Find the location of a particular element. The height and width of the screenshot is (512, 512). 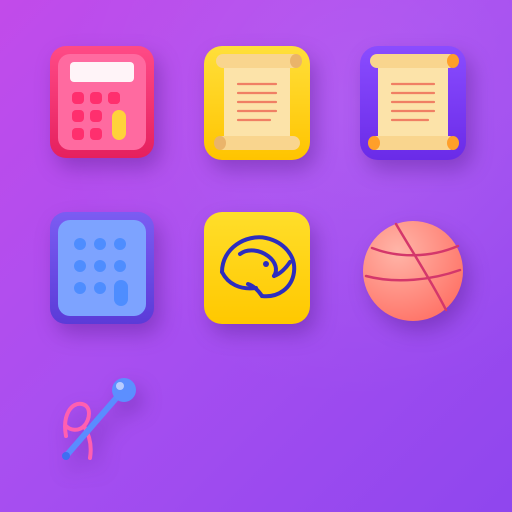

wand-icon is located at coordinates (102, 418).